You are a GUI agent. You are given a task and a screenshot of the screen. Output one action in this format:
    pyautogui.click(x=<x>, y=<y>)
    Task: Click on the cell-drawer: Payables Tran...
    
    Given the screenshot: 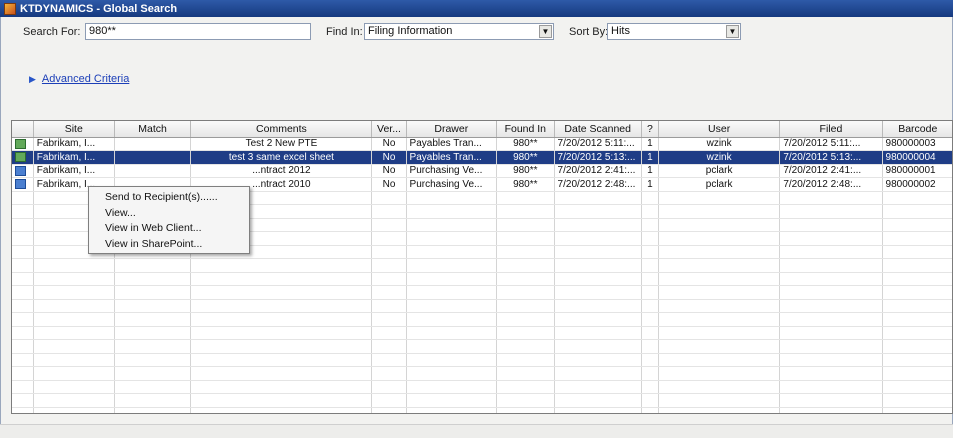 What is the action you would take?
    pyautogui.click(x=452, y=157)
    